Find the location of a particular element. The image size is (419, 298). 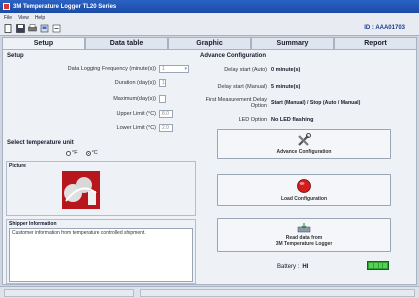

tab-graphic: Graphic is located at coordinates (209, 43).